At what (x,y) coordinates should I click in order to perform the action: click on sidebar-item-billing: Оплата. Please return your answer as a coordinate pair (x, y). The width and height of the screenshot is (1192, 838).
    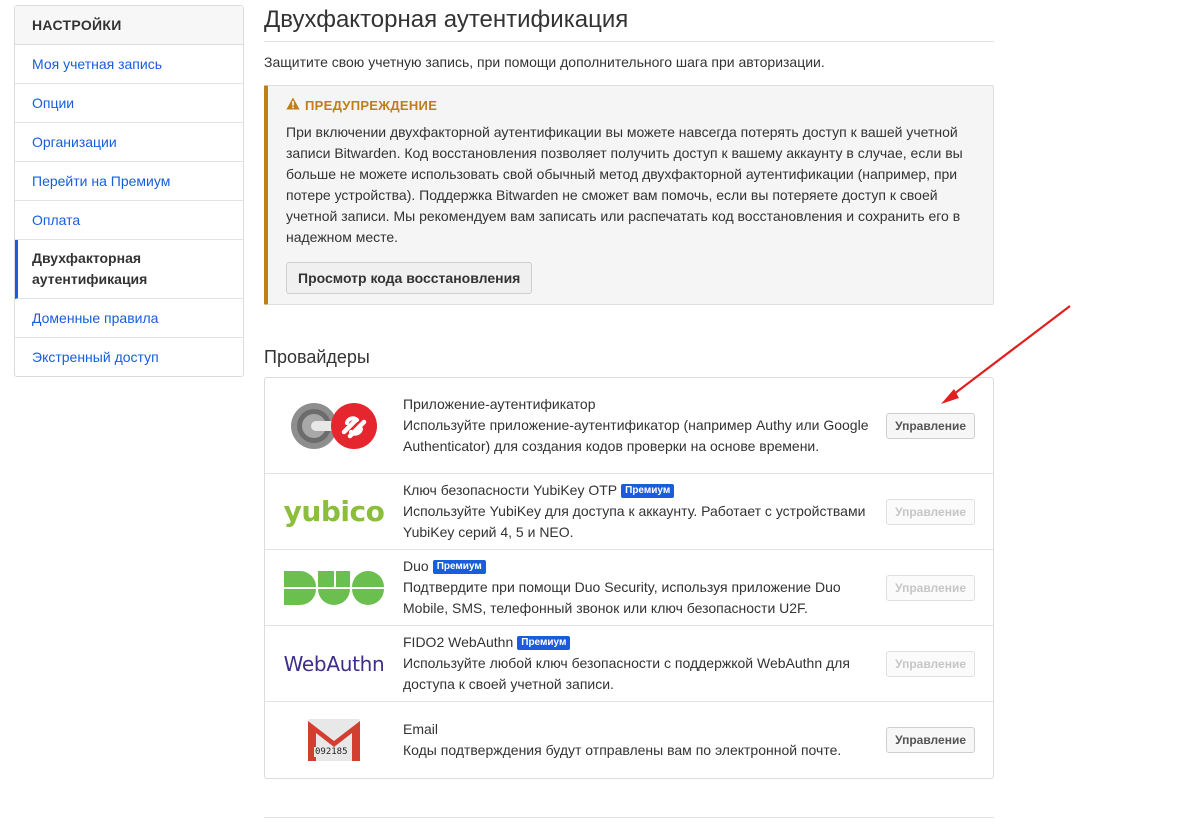
    Looking at the image, I should click on (129, 220).